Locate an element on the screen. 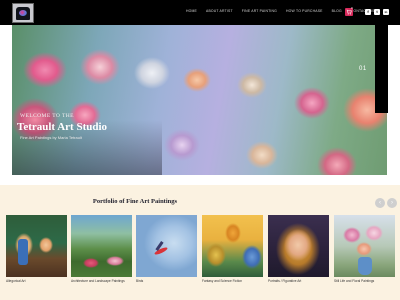 Image resolution: width=400 pixels, height=300 pixels. hero-title: Tetrault Art Studio is located at coordinates (62, 127).